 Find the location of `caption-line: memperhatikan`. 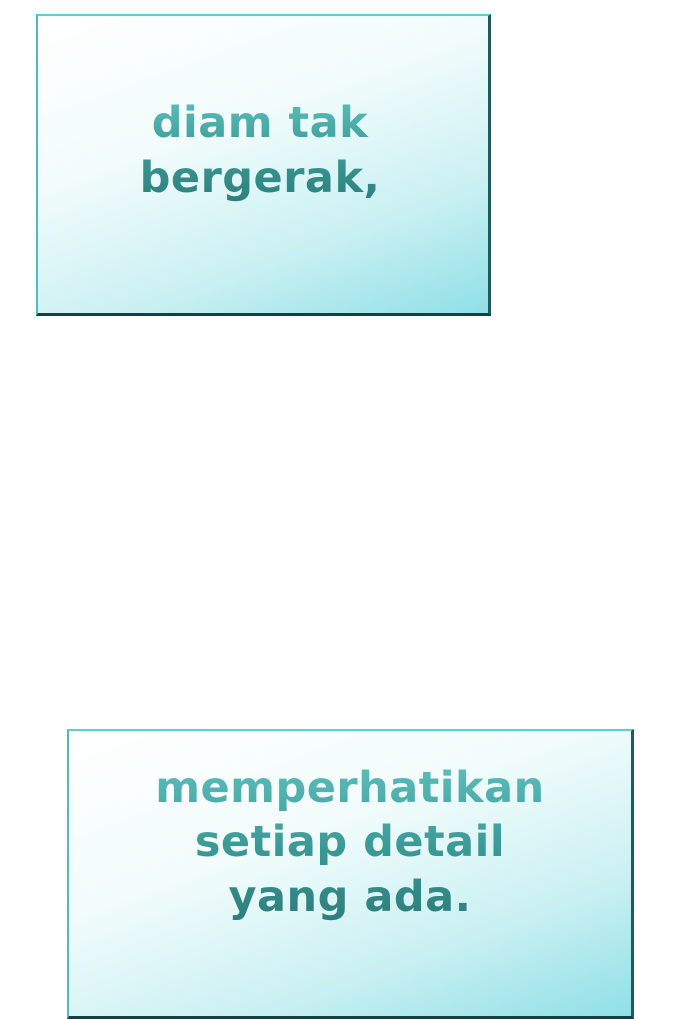

caption-line: memperhatikan is located at coordinates (350, 787).